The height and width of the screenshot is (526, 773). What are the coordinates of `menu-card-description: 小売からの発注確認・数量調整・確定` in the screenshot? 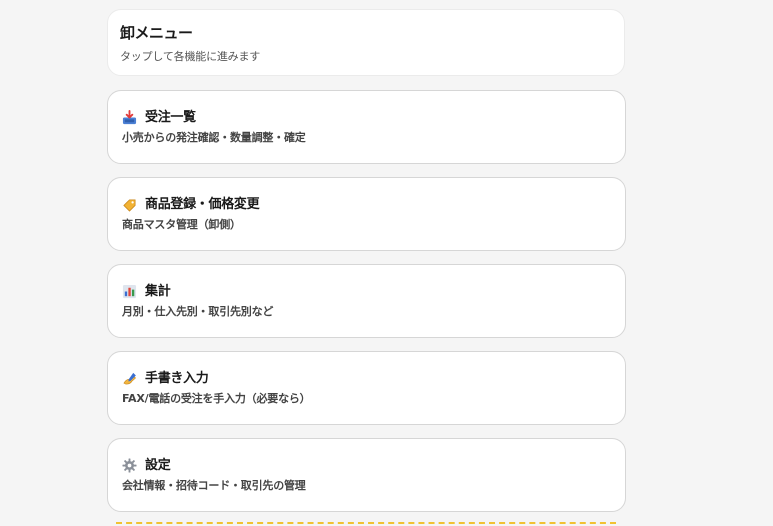 It's located at (214, 137).